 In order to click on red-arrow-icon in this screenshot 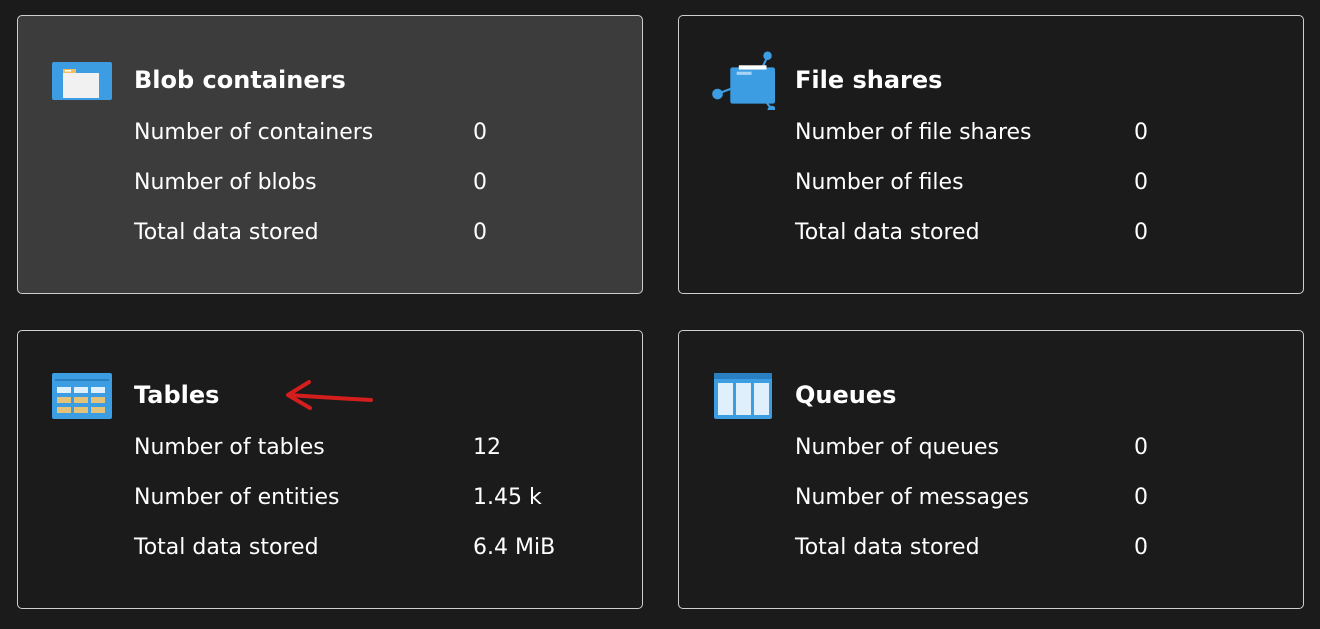, I will do `click(329, 395)`.